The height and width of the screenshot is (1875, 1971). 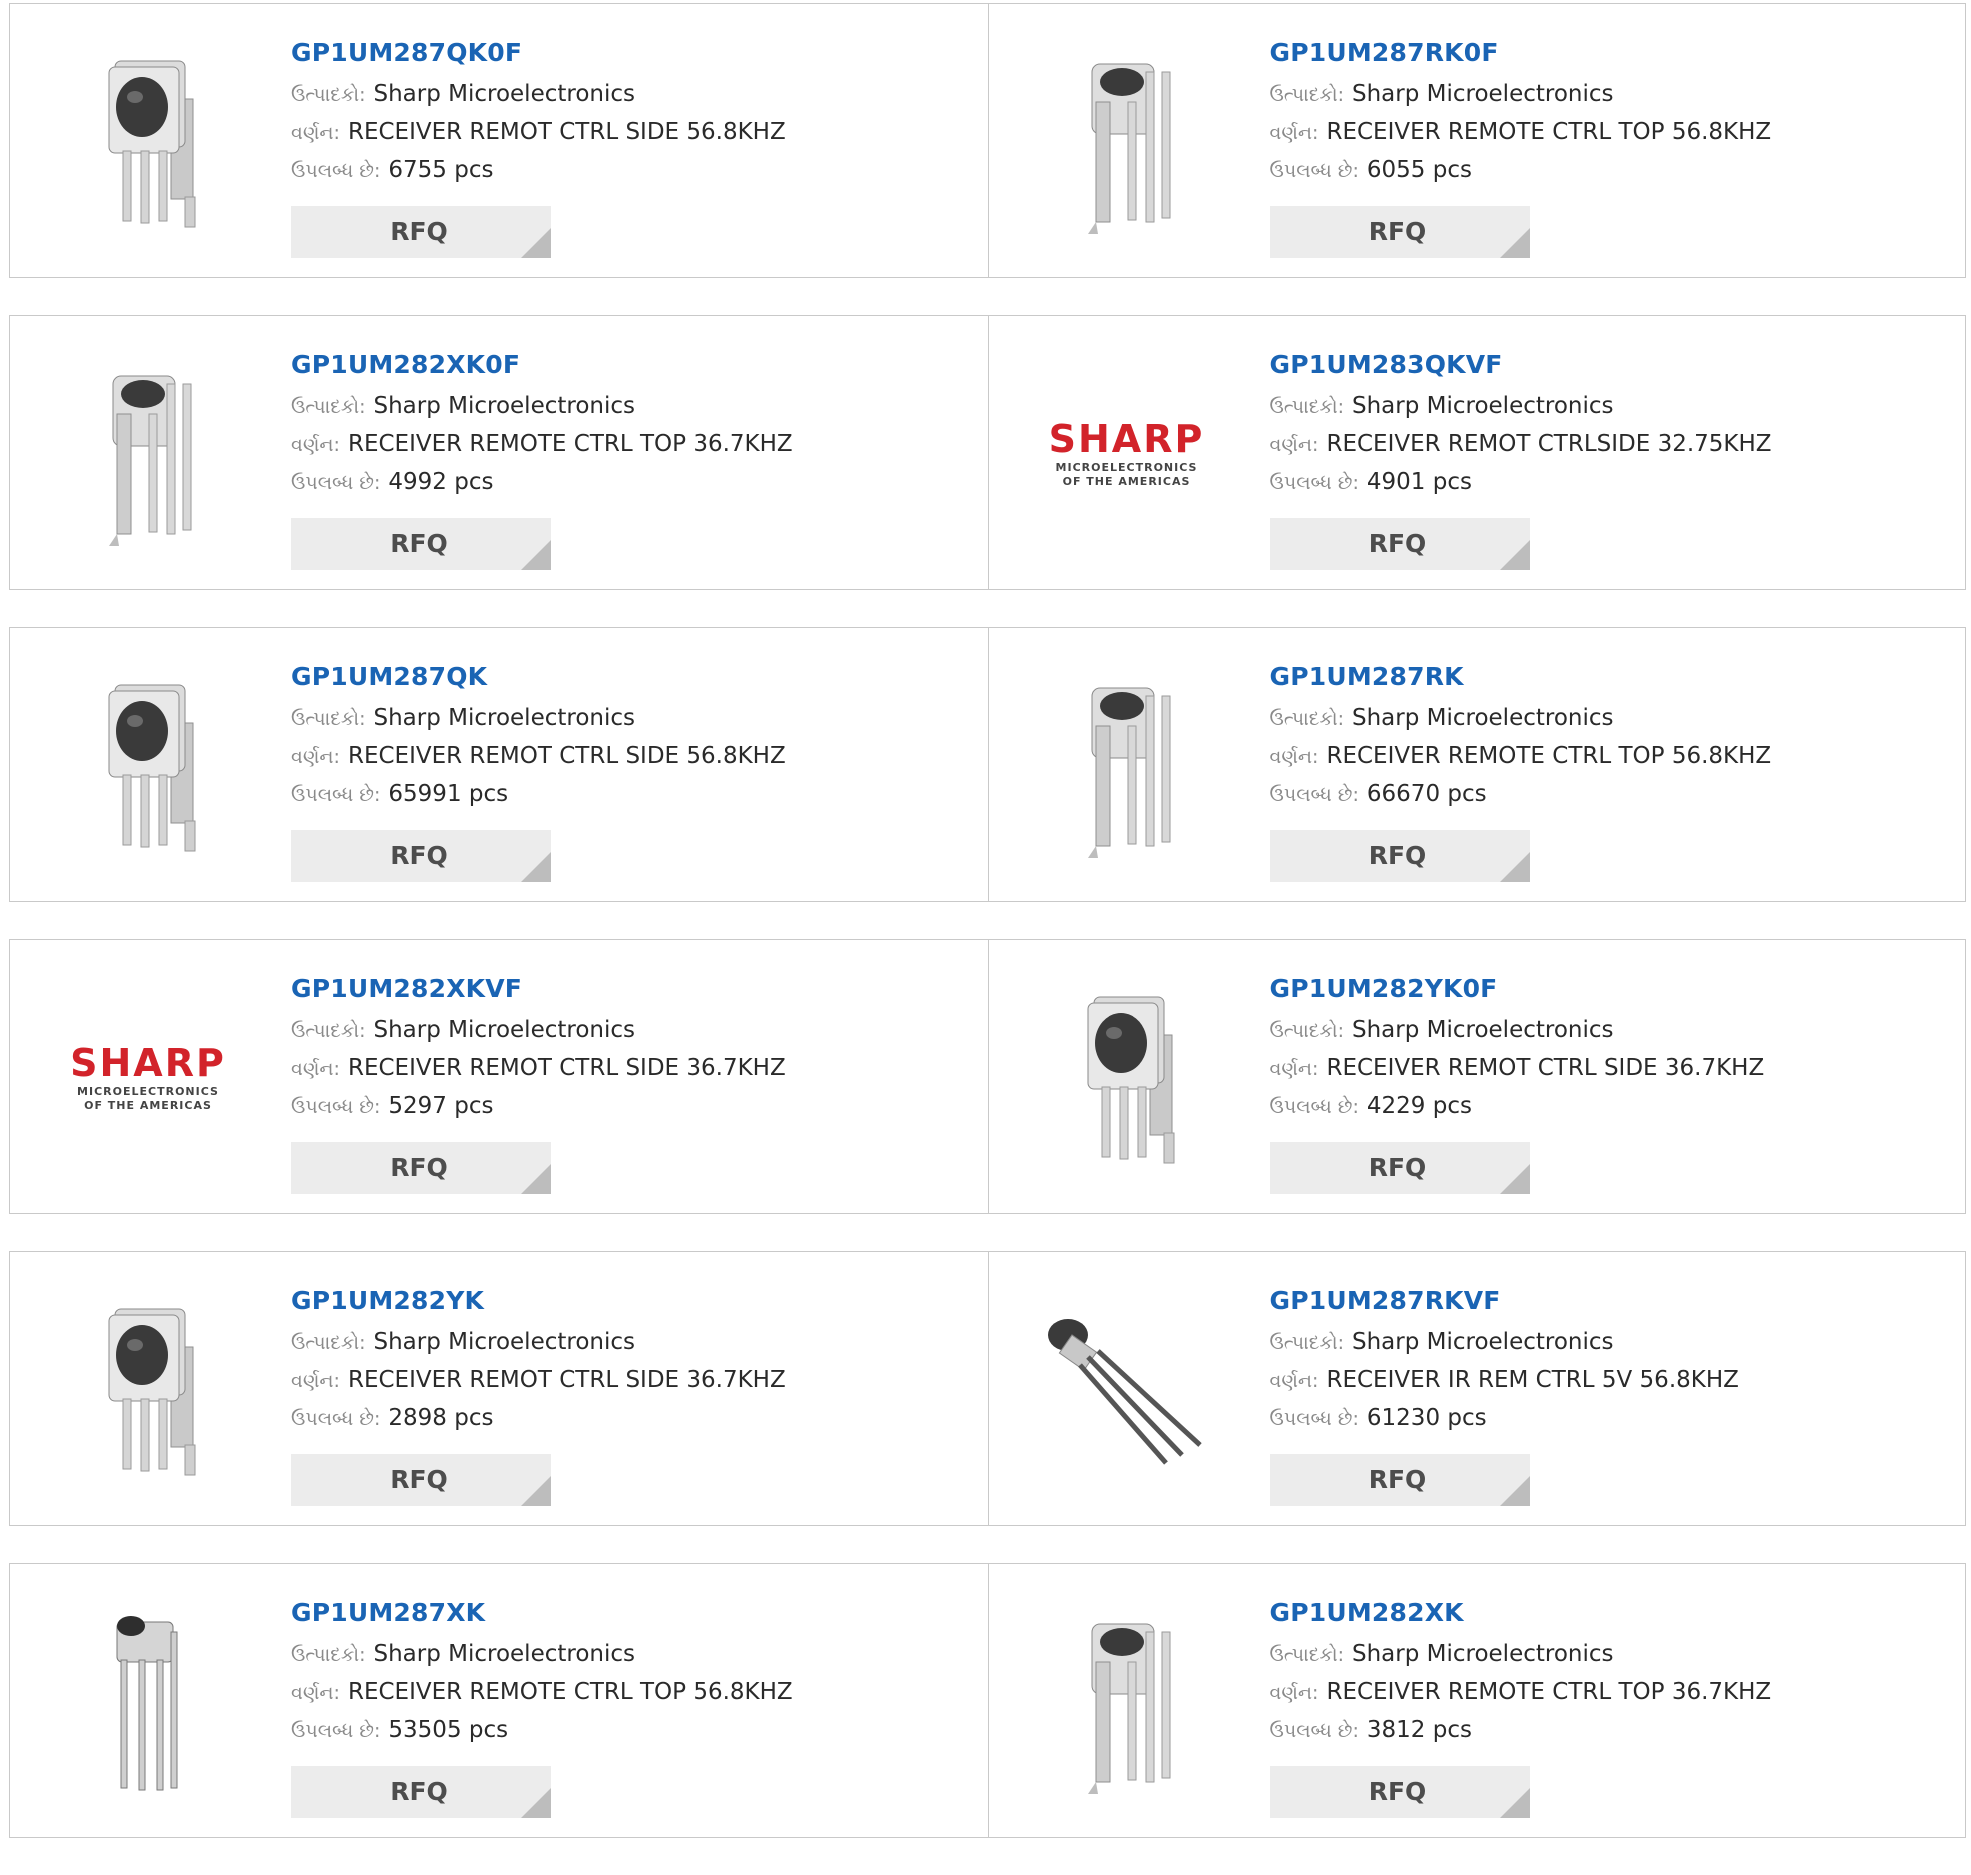 I want to click on stock-value: 4992 pcs, so click(x=441, y=482).